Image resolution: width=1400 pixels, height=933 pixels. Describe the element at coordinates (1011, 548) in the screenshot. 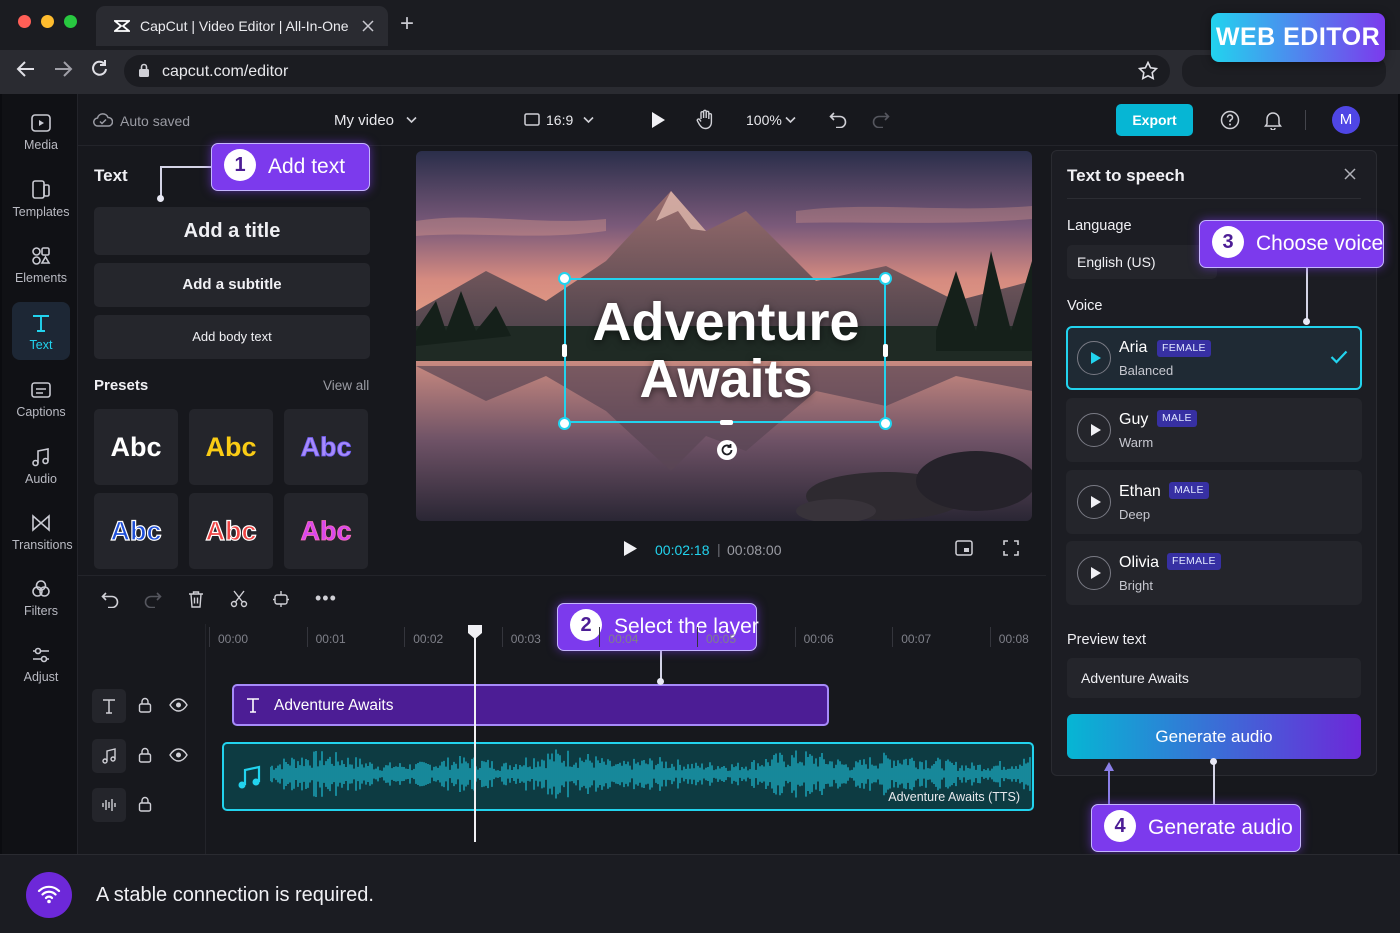

I see `fullscreen-icon` at that location.